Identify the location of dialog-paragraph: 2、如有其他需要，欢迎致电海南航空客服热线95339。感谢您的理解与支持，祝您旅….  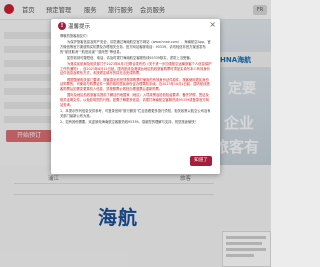
(129, 121).